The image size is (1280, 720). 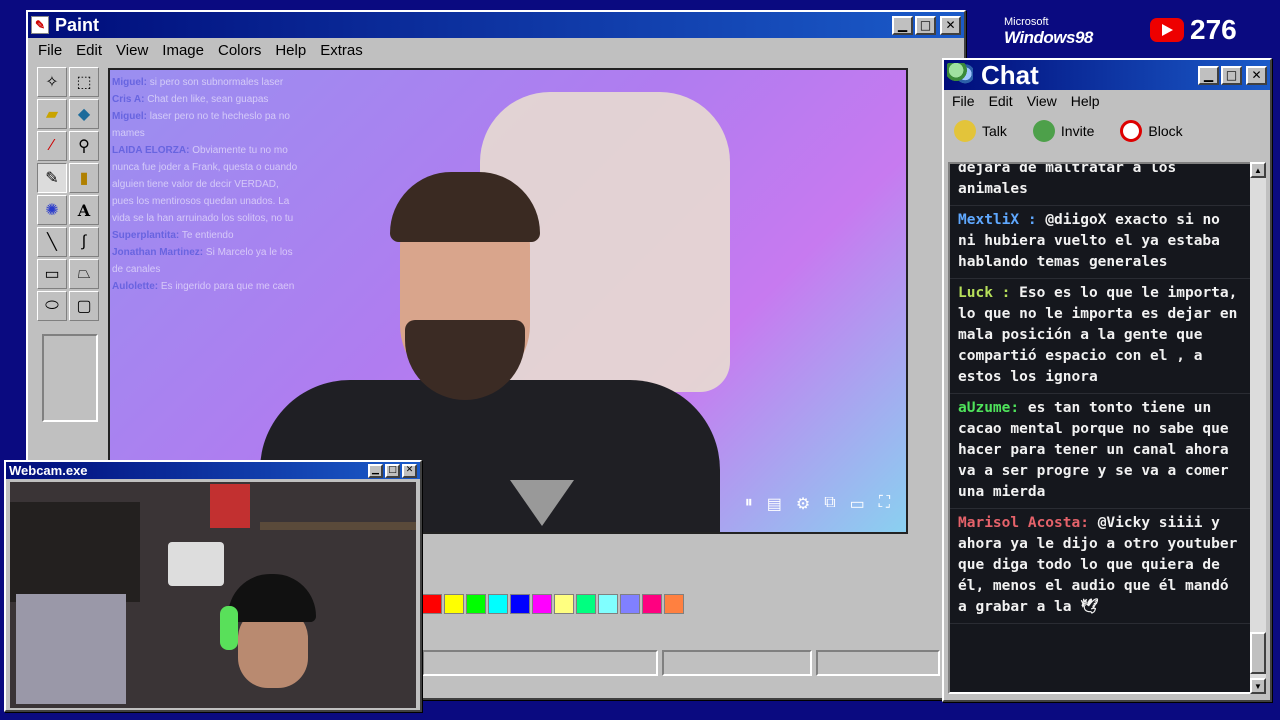 What do you see at coordinates (338, 526) in the screenshot?
I see `shelf-board` at bounding box center [338, 526].